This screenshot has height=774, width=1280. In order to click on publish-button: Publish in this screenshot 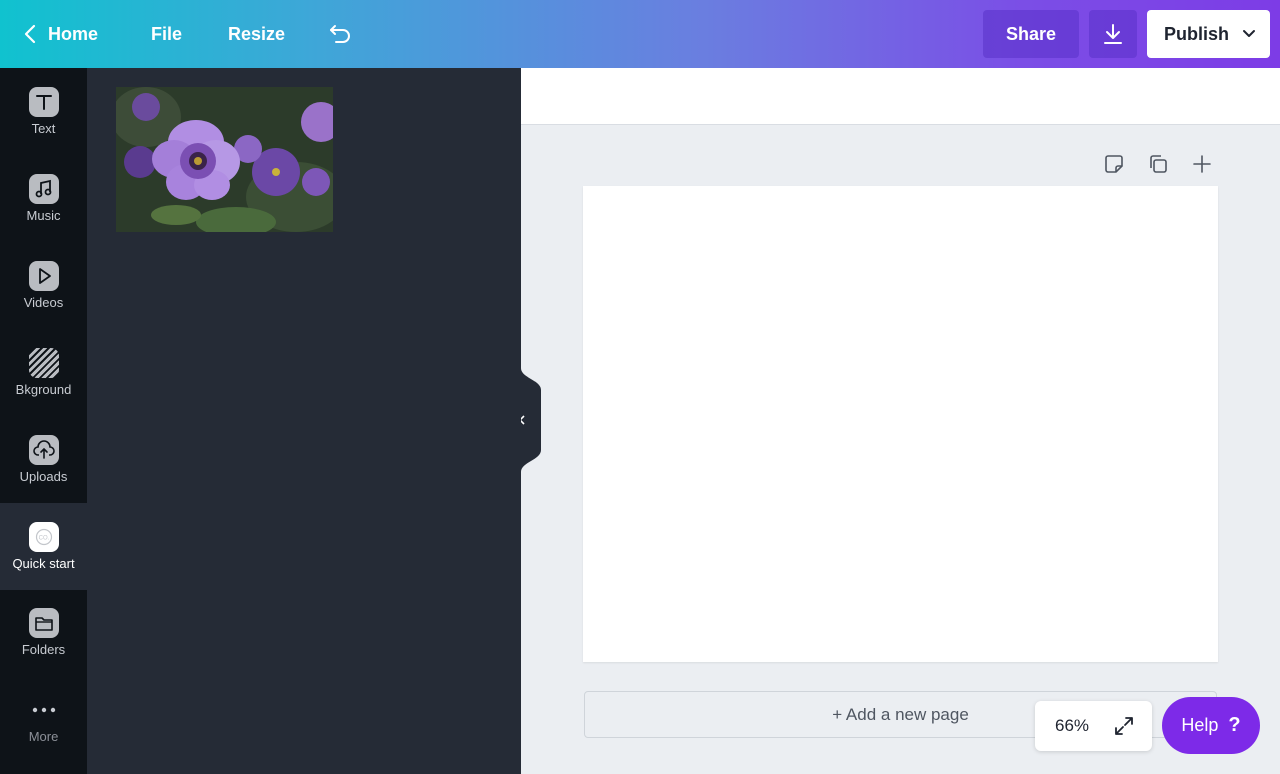, I will do `click(1208, 34)`.